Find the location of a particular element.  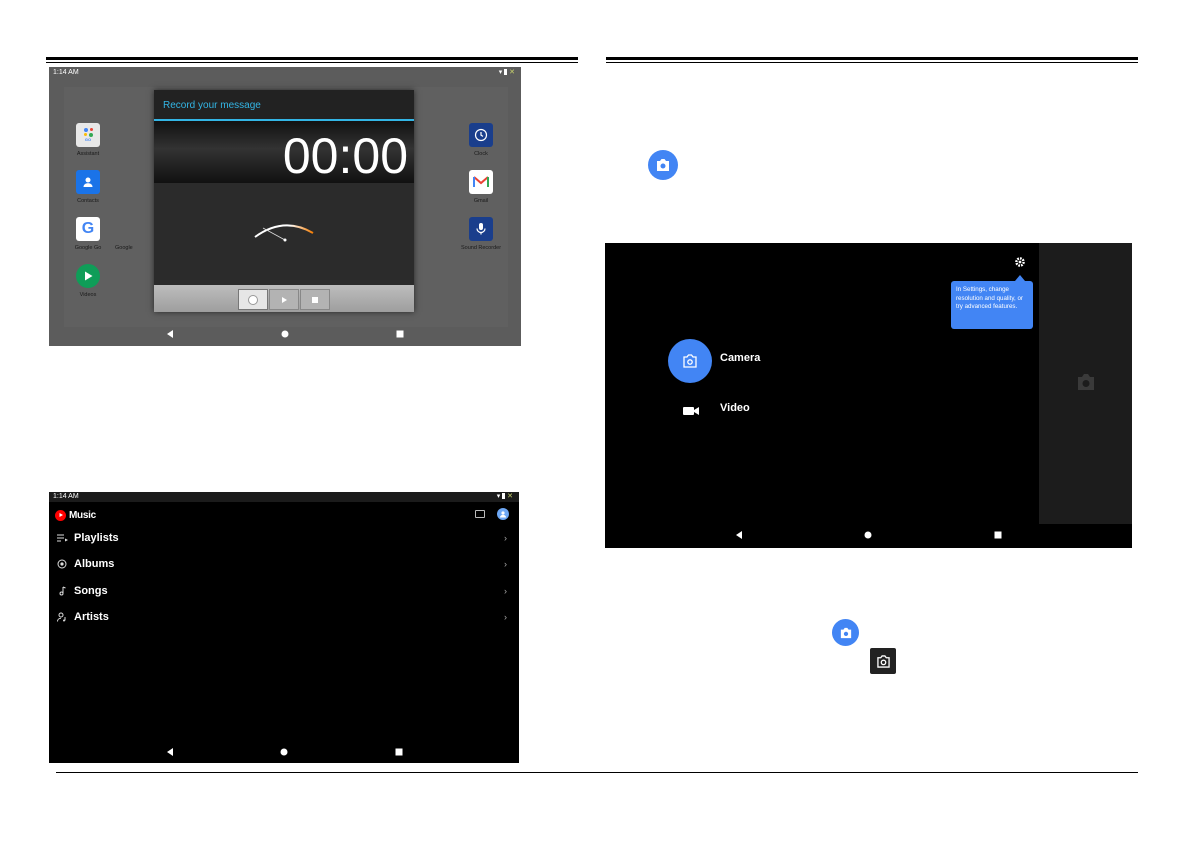

app-label: Google Go is located at coordinates (88, 248).